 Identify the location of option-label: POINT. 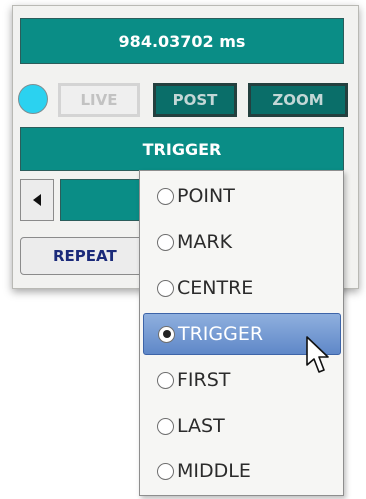
(206, 196).